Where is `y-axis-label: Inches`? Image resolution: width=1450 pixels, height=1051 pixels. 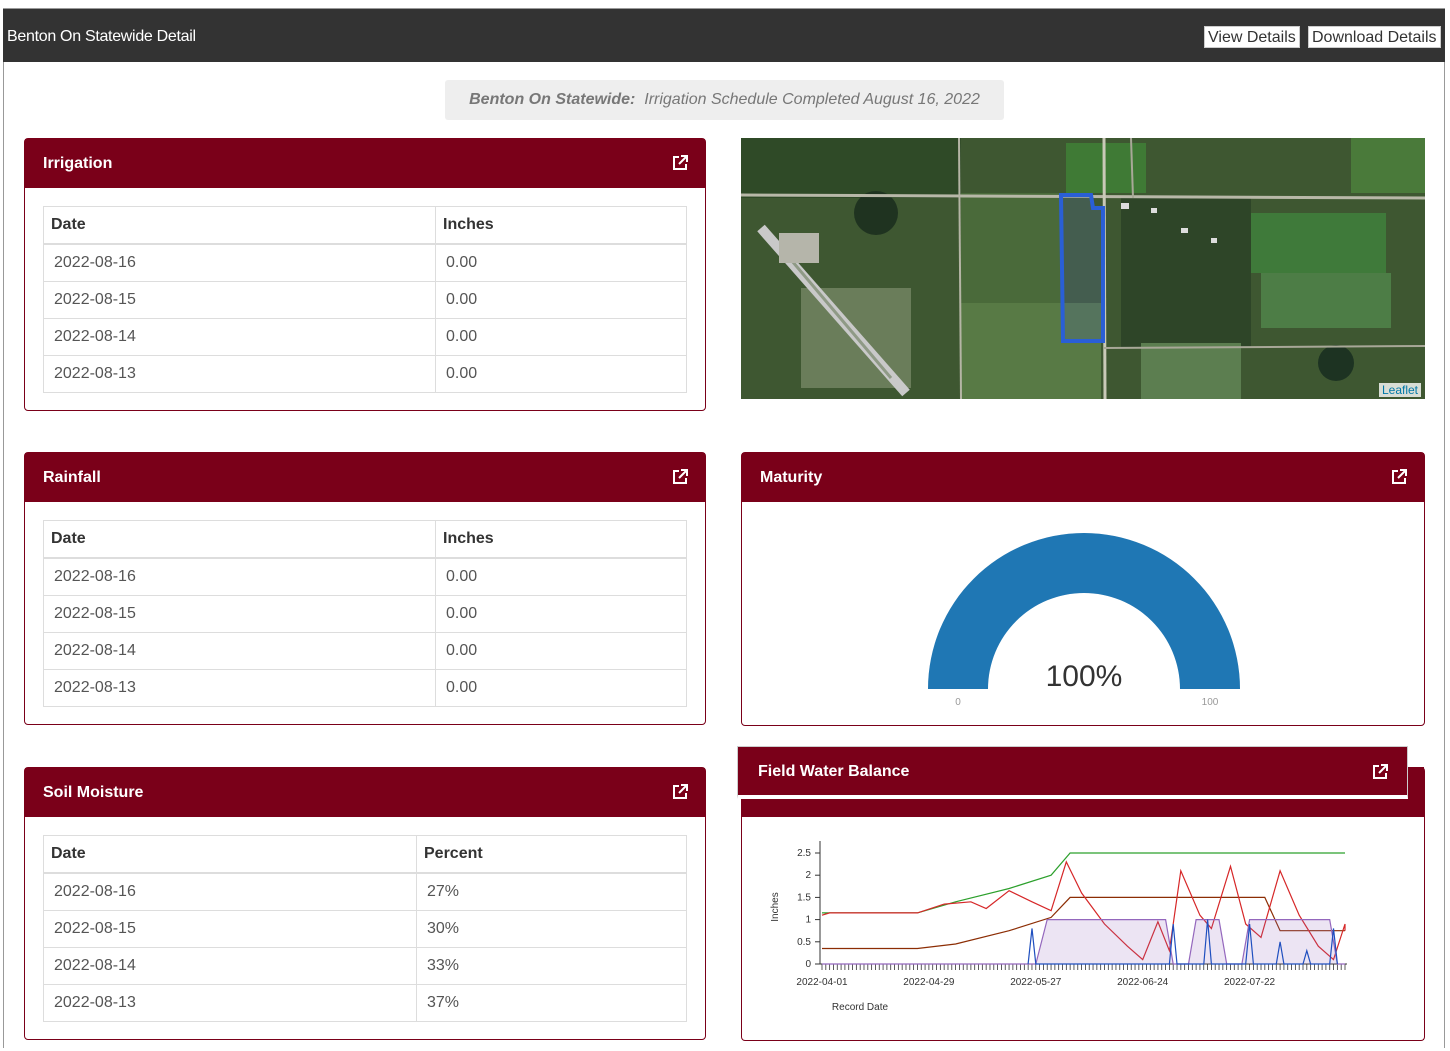
y-axis-label: Inches is located at coordinates (775, 906).